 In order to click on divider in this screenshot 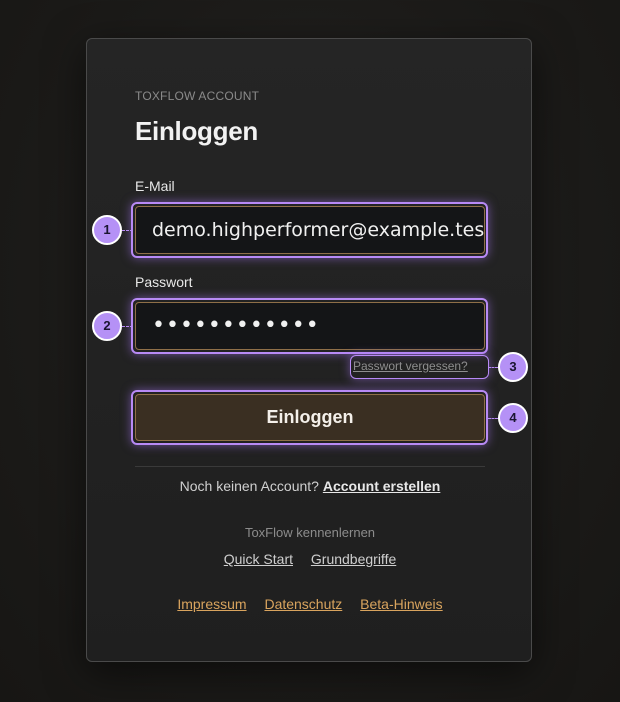, I will do `click(310, 466)`.